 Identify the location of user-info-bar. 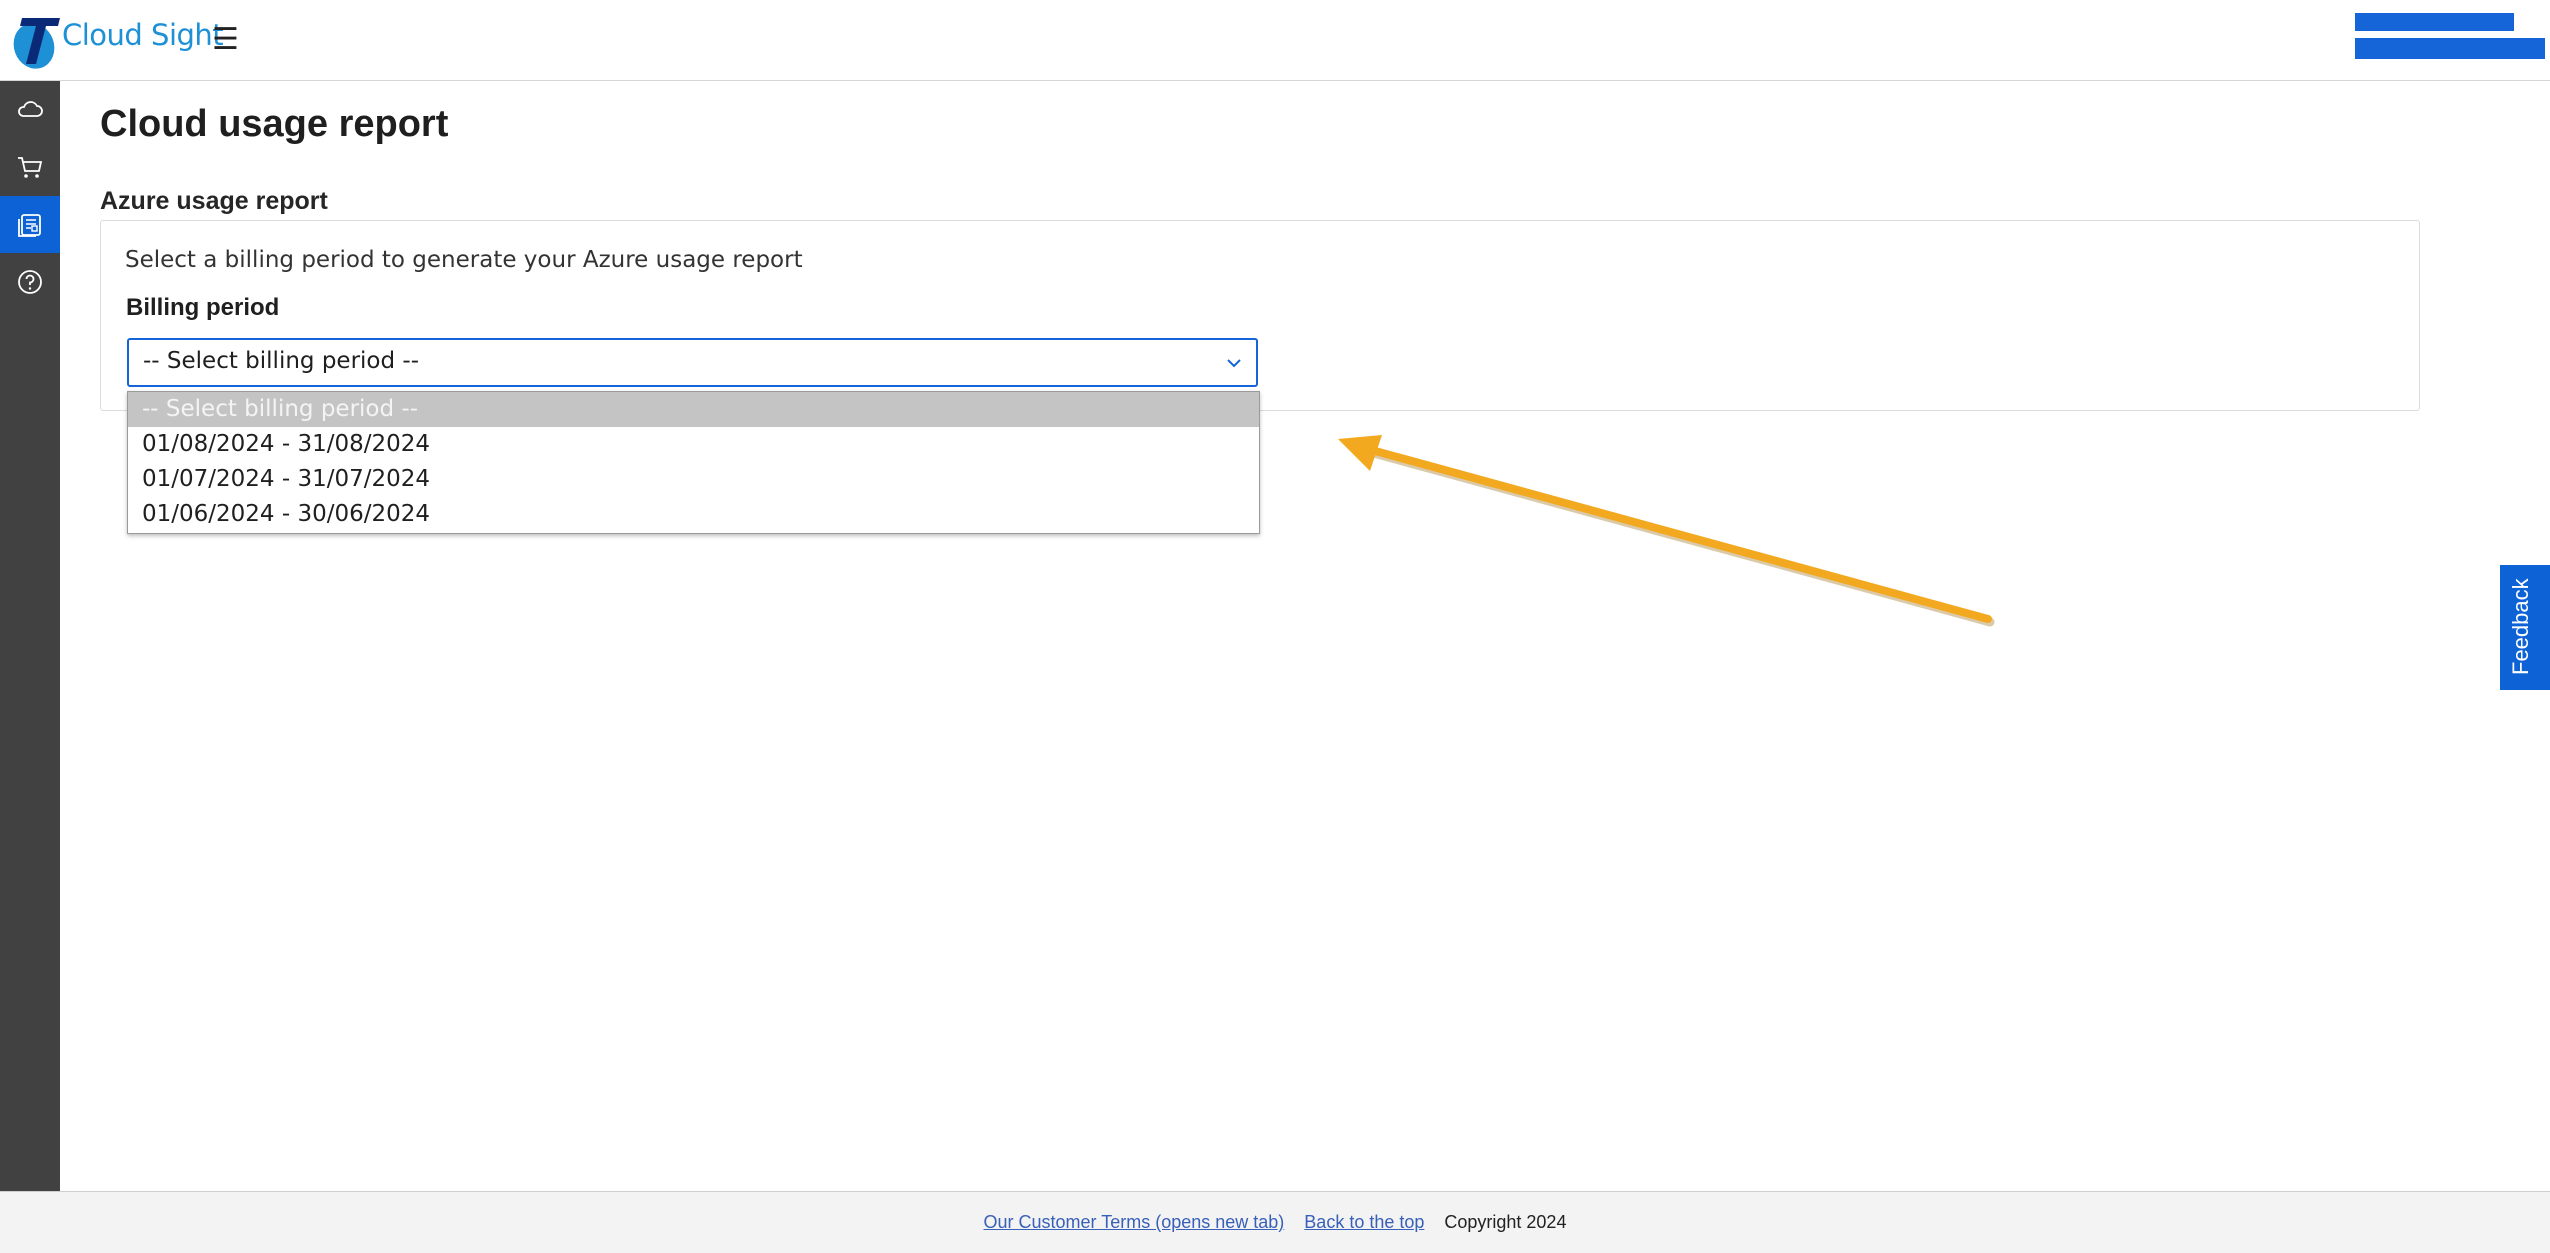
(2434, 22).